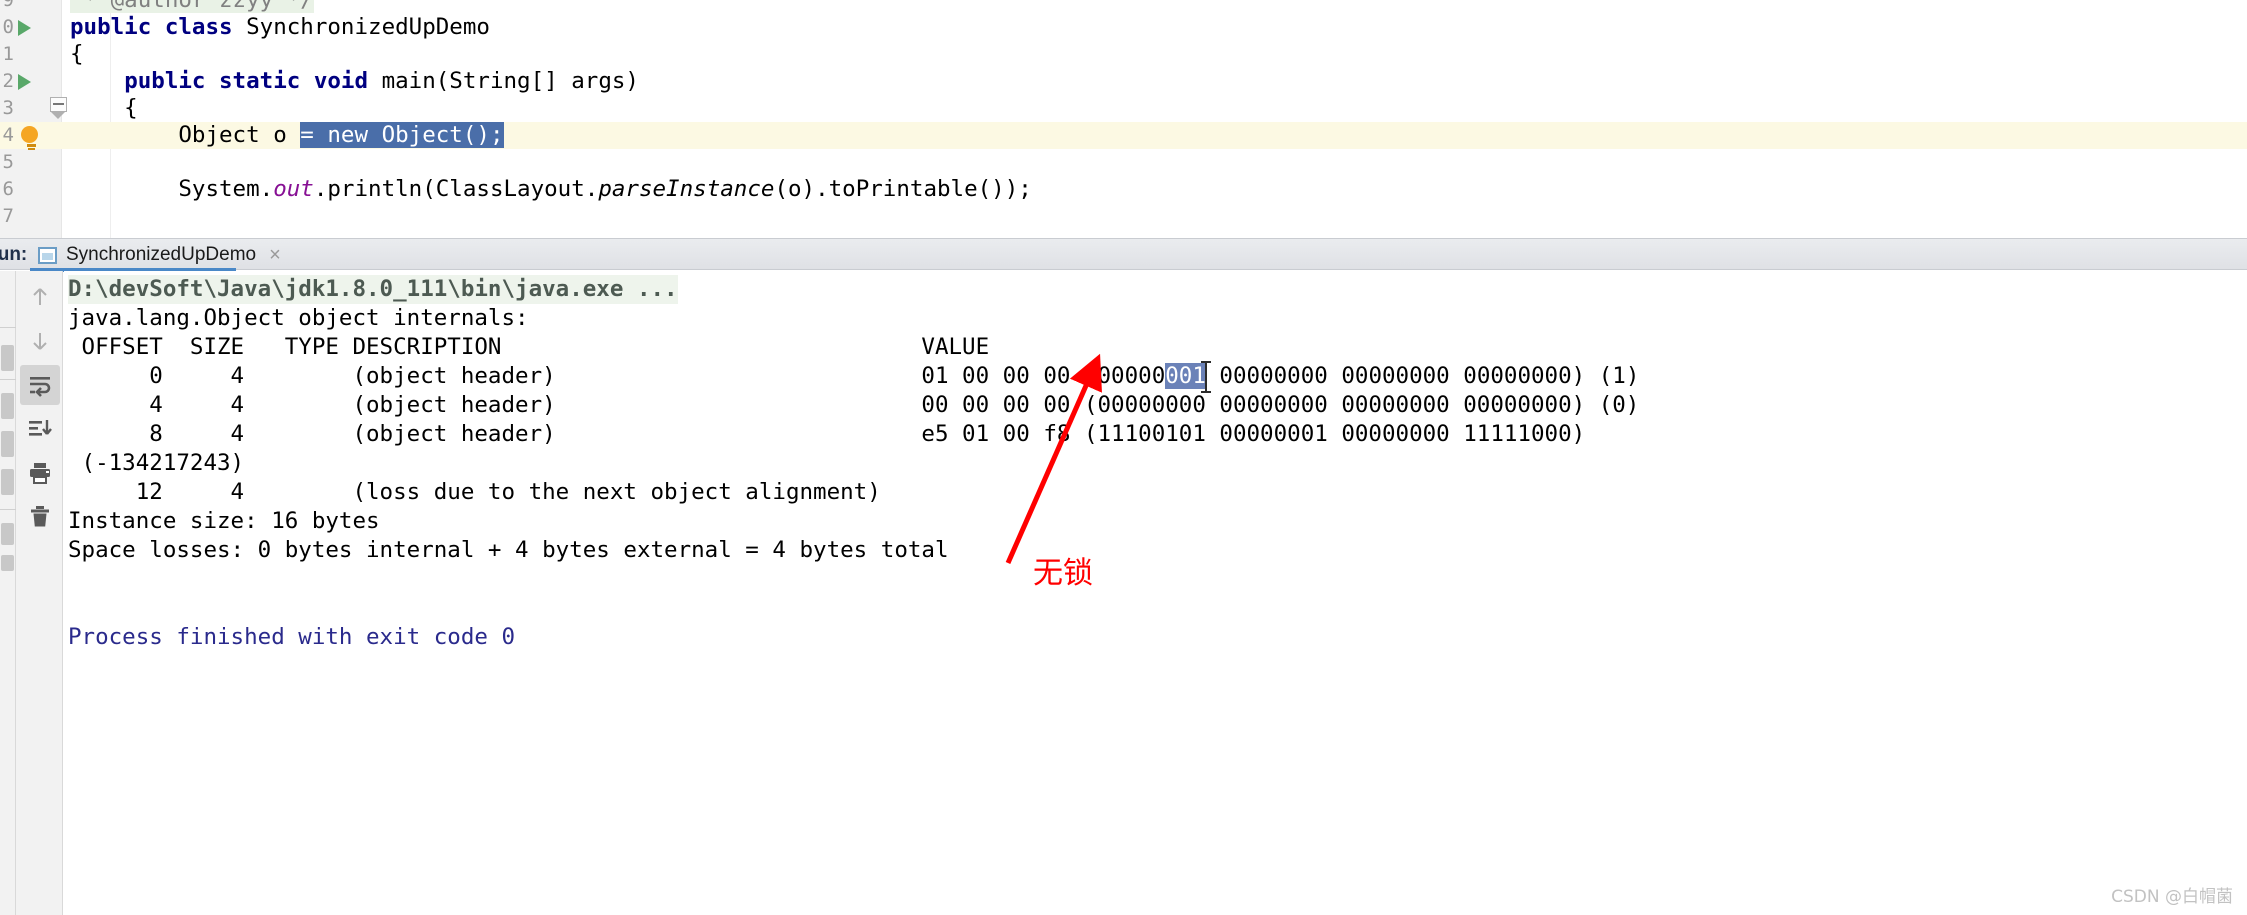 Image resolution: width=2247 pixels, height=915 pixels. I want to click on code-line: public static void main(String[] args), so click(1154, 81).